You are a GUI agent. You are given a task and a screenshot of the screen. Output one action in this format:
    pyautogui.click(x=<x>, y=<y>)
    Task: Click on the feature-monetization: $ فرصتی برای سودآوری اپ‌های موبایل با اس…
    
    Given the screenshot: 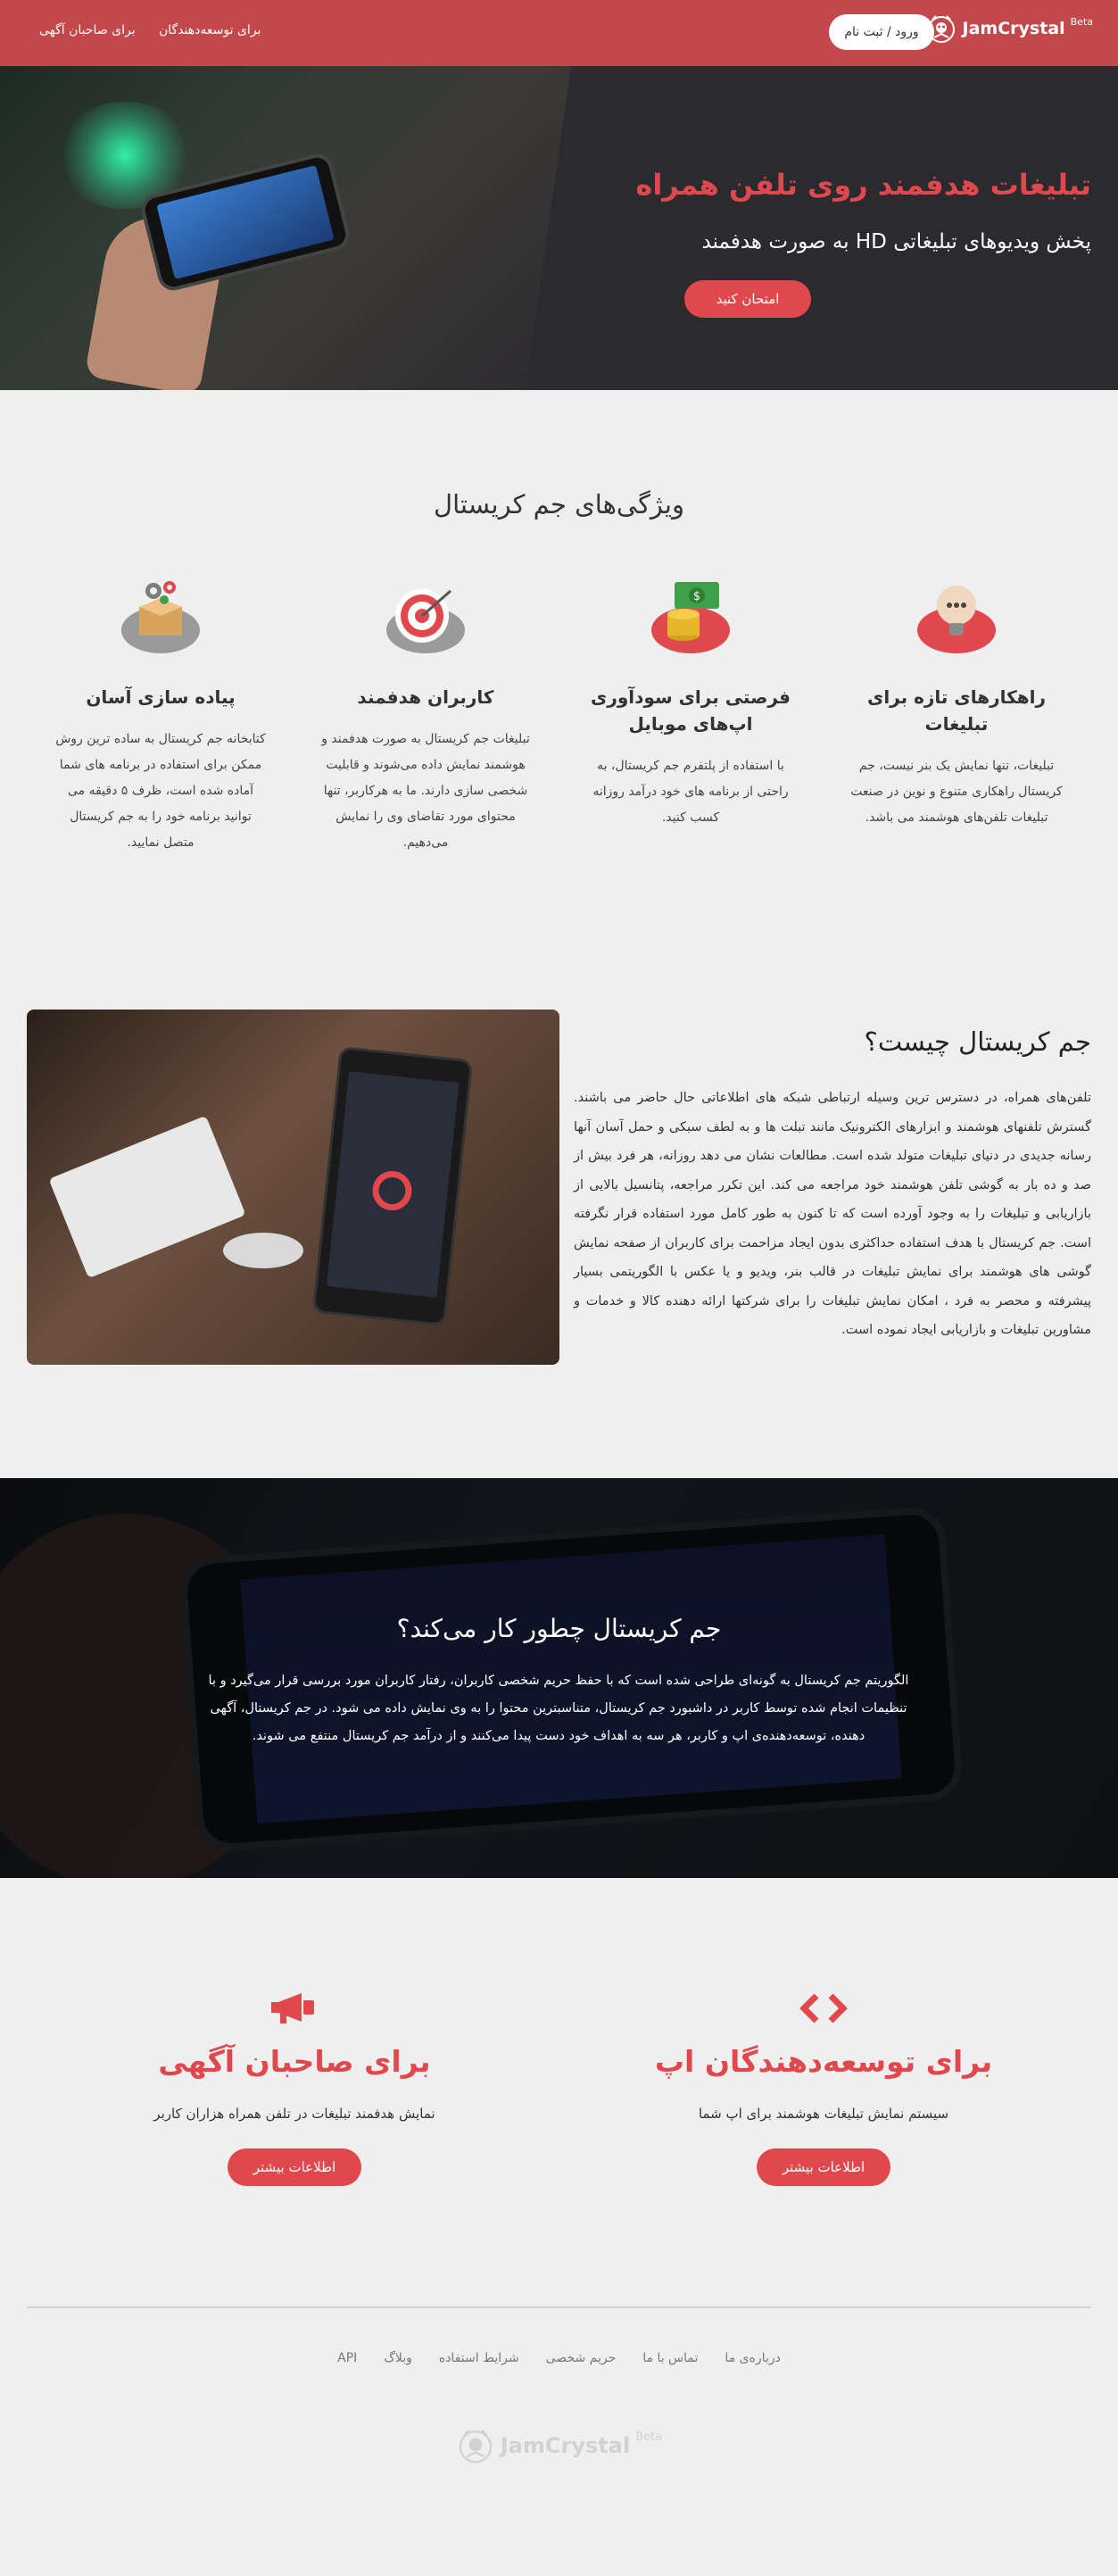 What is the action you would take?
    pyautogui.click(x=691, y=701)
    